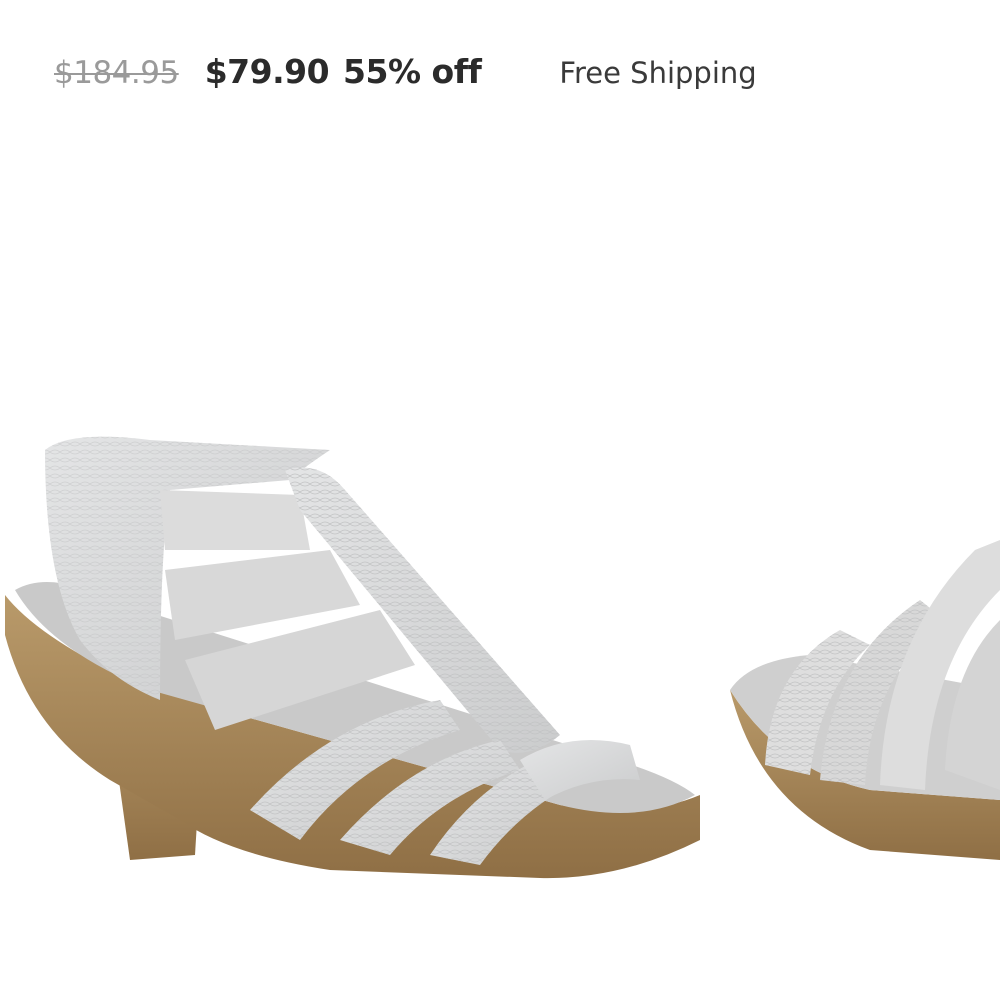  Describe the element at coordinates (658, 73) in the screenshot. I see `shipping-info: Free Shipping` at that location.